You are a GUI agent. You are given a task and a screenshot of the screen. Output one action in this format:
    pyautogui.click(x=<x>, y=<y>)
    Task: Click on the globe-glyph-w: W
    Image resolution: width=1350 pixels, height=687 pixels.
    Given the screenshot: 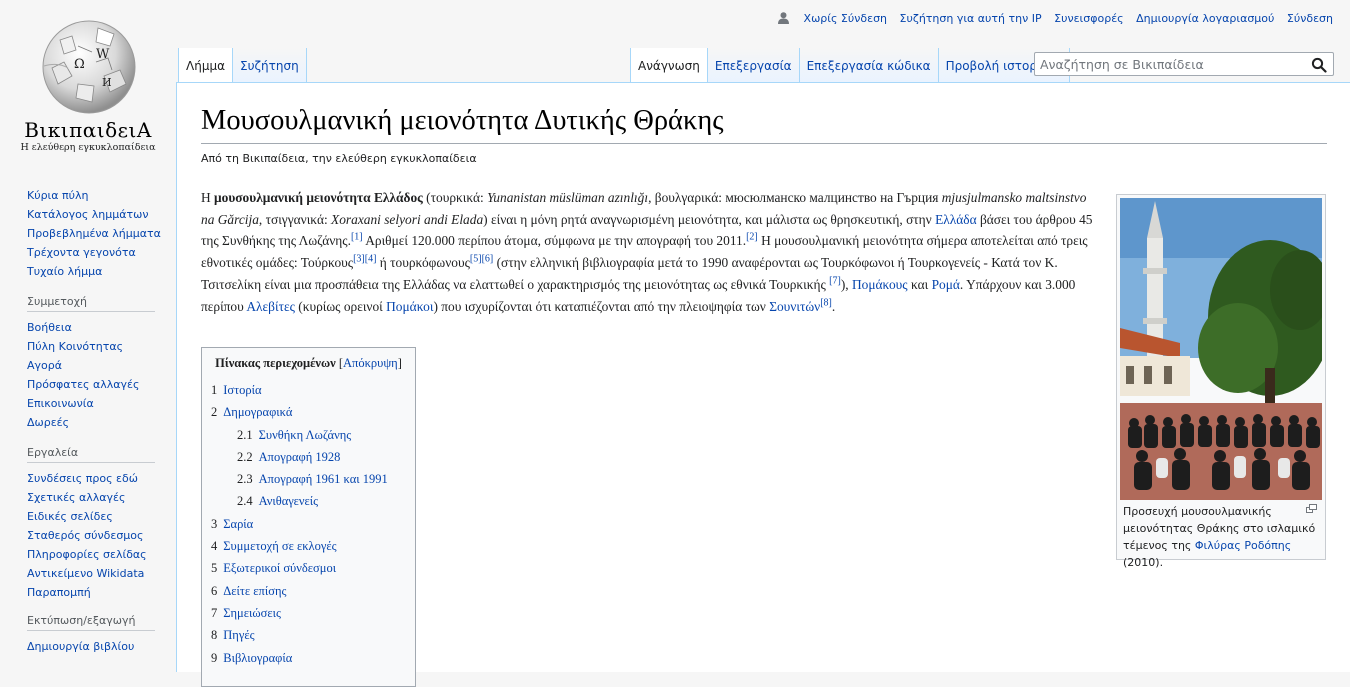 What is the action you would take?
    pyautogui.click(x=103, y=54)
    